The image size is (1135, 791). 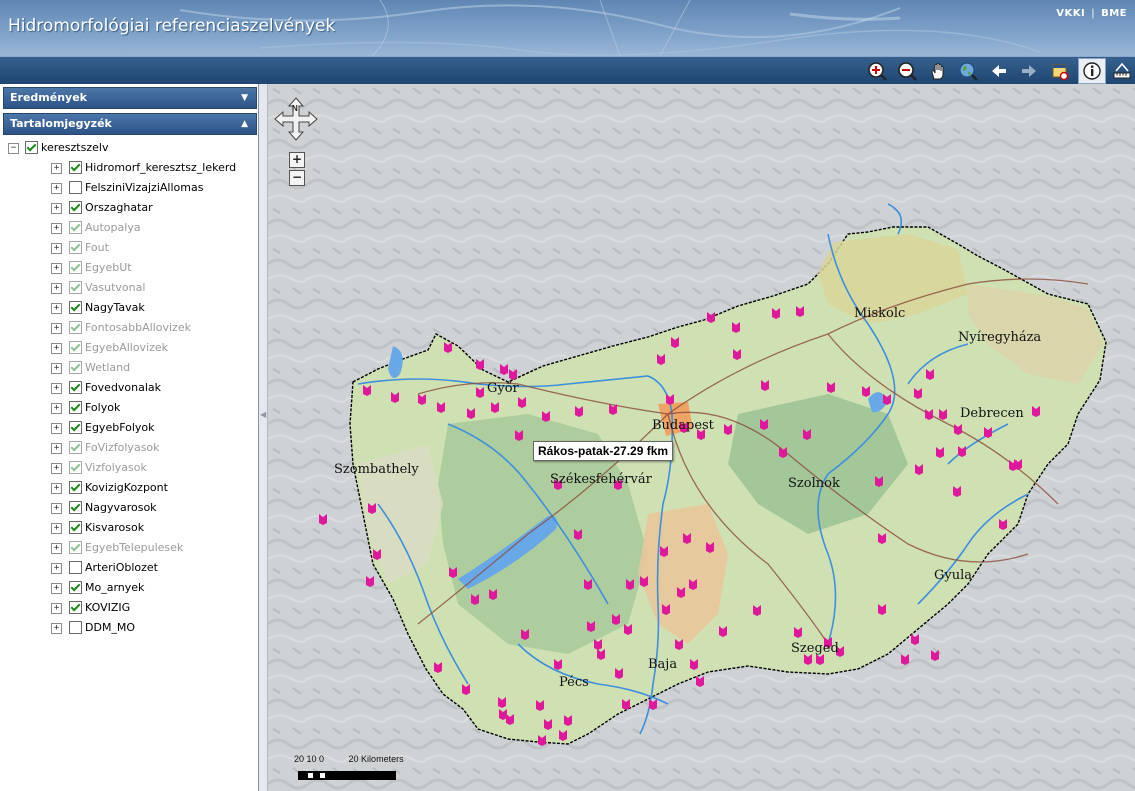 What do you see at coordinates (13, 148) in the screenshot?
I see `collapse-icon: −` at bounding box center [13, 148].